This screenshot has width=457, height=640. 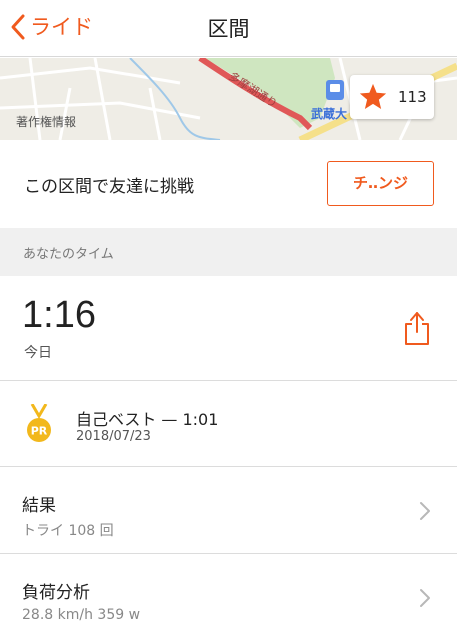 I want to click on effort-title: 負荷分析, so click(x=56, y=593).